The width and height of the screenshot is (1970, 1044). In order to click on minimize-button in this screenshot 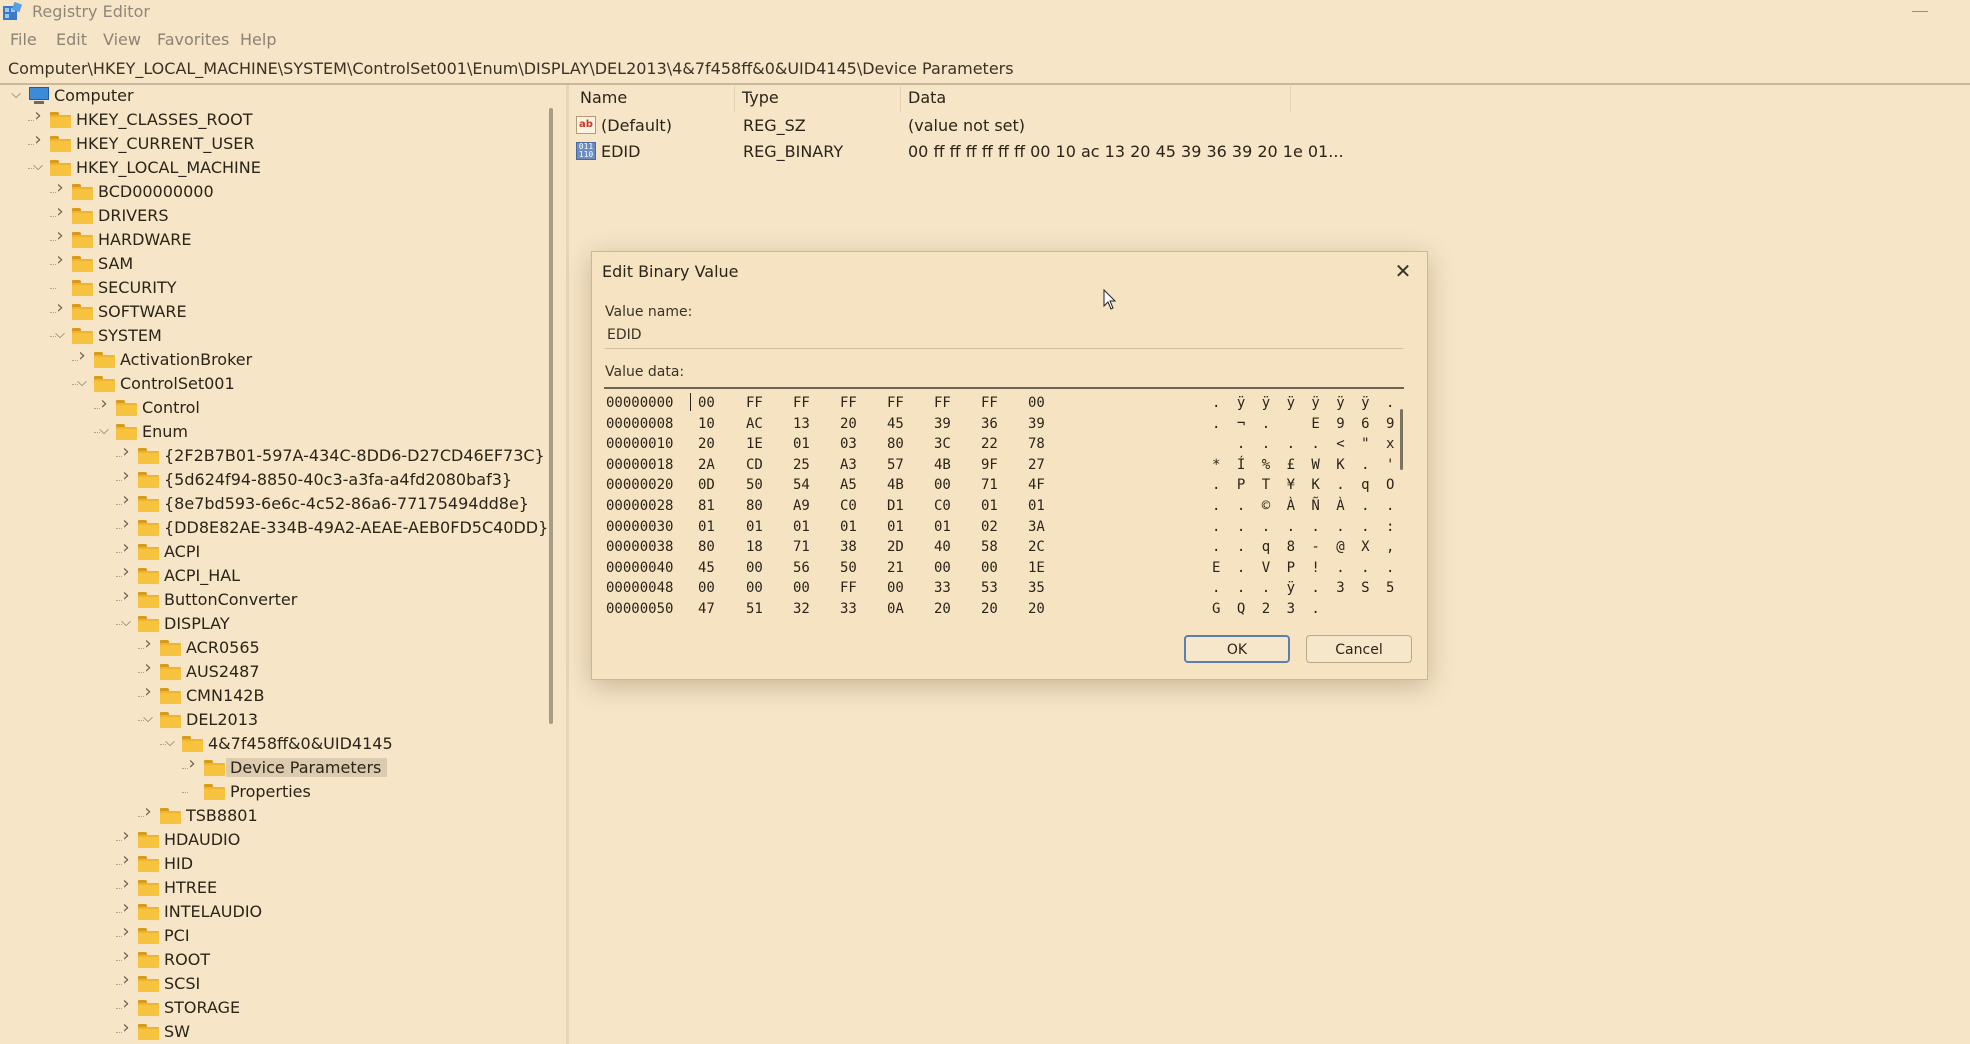, I will do `click(1920, 11)`.